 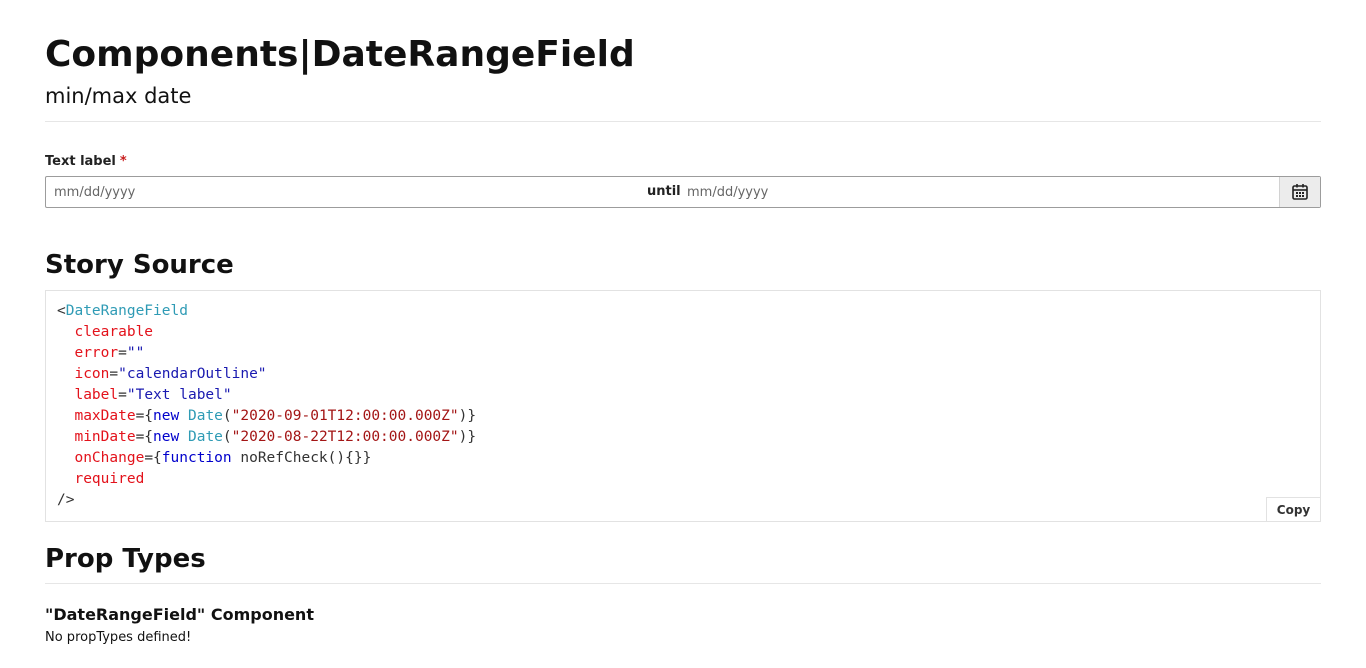 What do you see at coordinates (979, 192) in the screenshot?
I see `end-date-input` at bounding box center [979, 192].